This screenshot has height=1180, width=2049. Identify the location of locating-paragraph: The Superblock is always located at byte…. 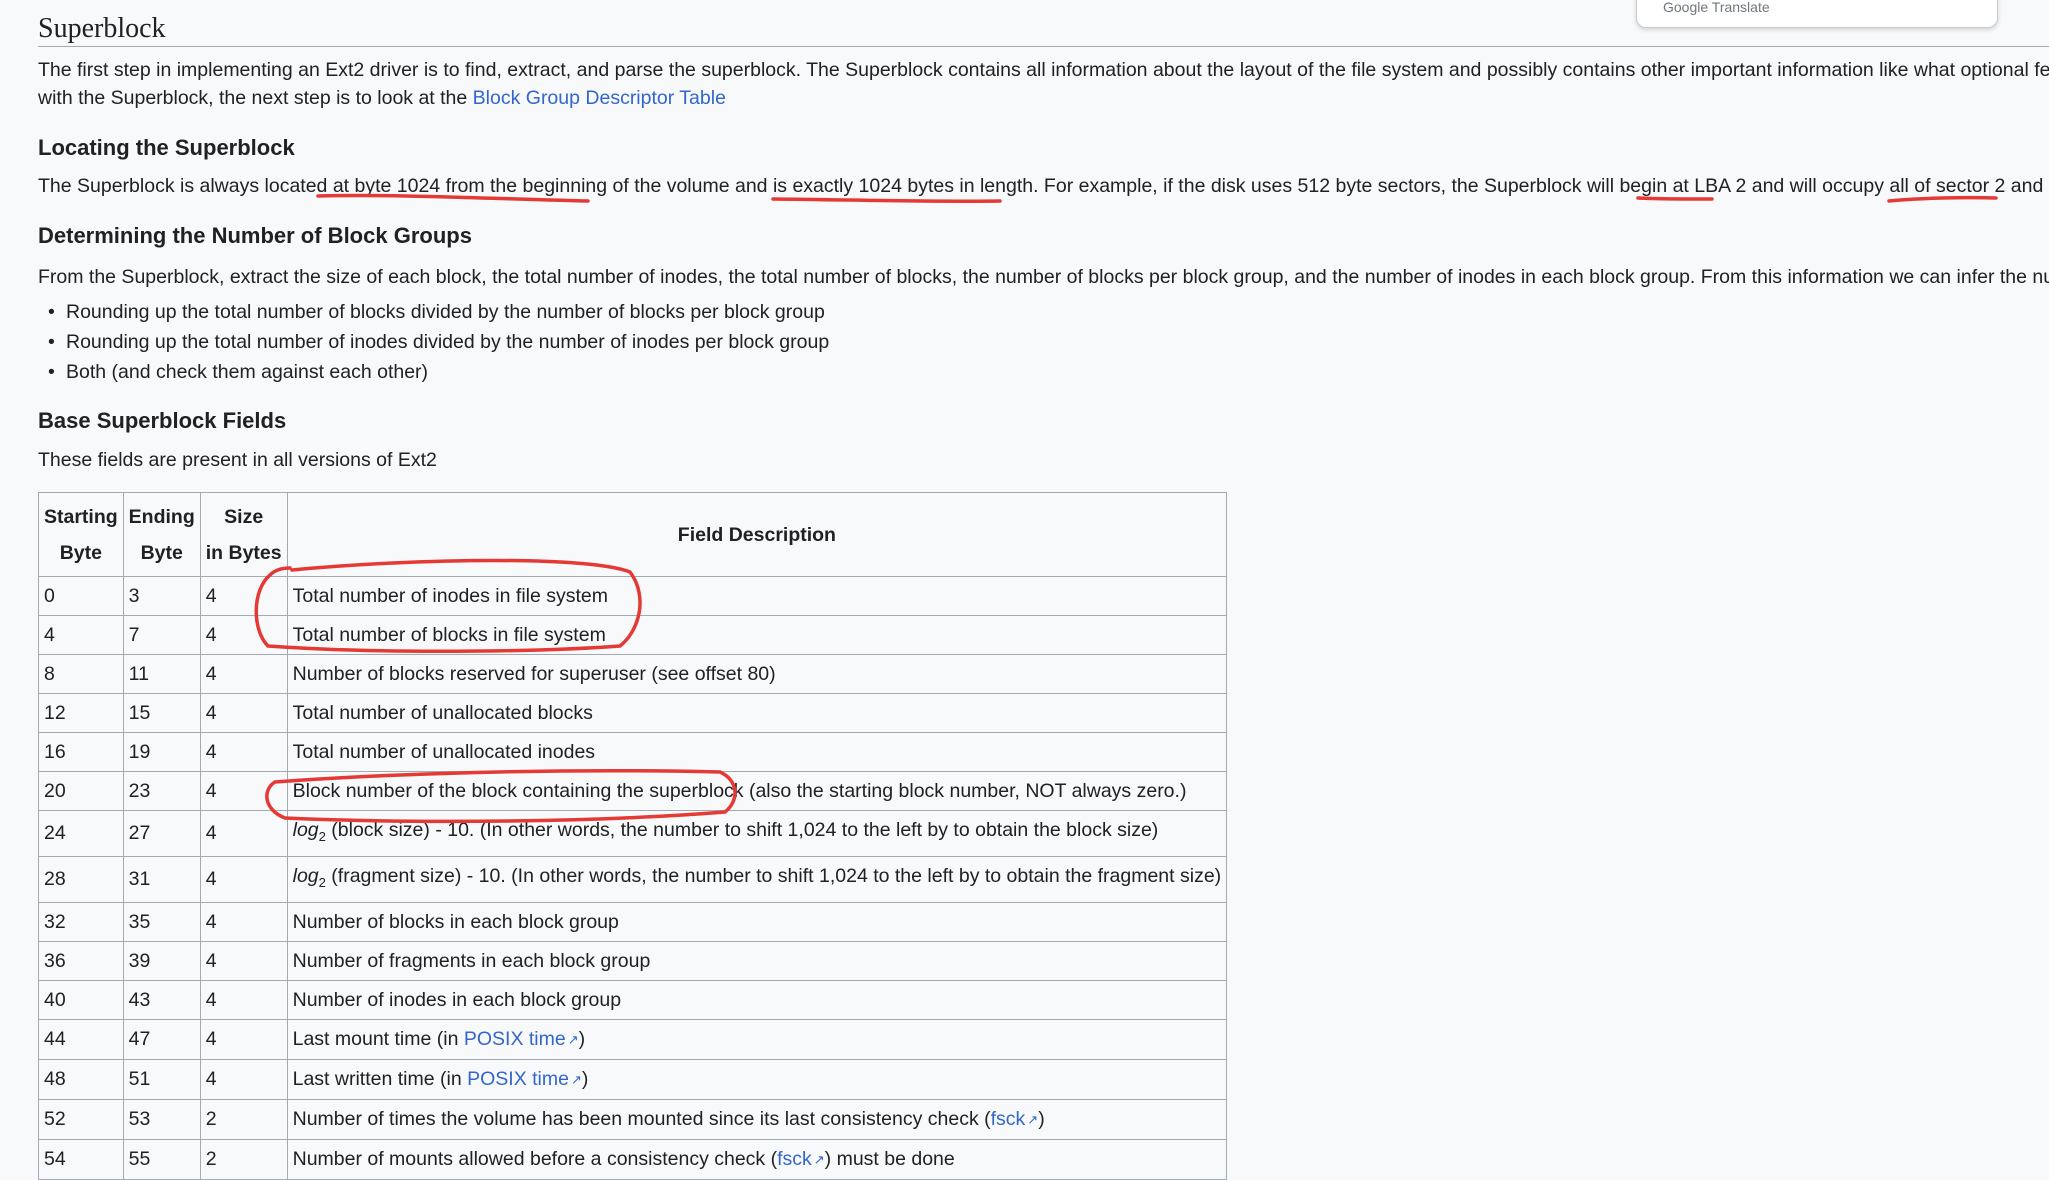
(1043, 186).